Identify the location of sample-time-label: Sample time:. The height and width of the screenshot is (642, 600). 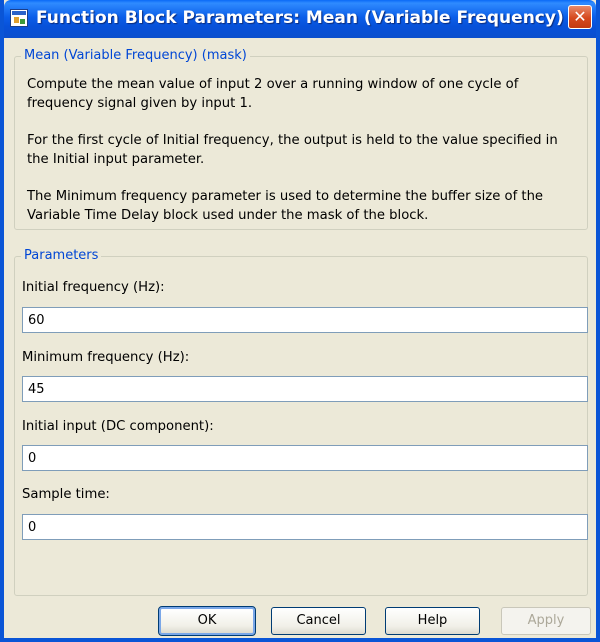
(66, 494).